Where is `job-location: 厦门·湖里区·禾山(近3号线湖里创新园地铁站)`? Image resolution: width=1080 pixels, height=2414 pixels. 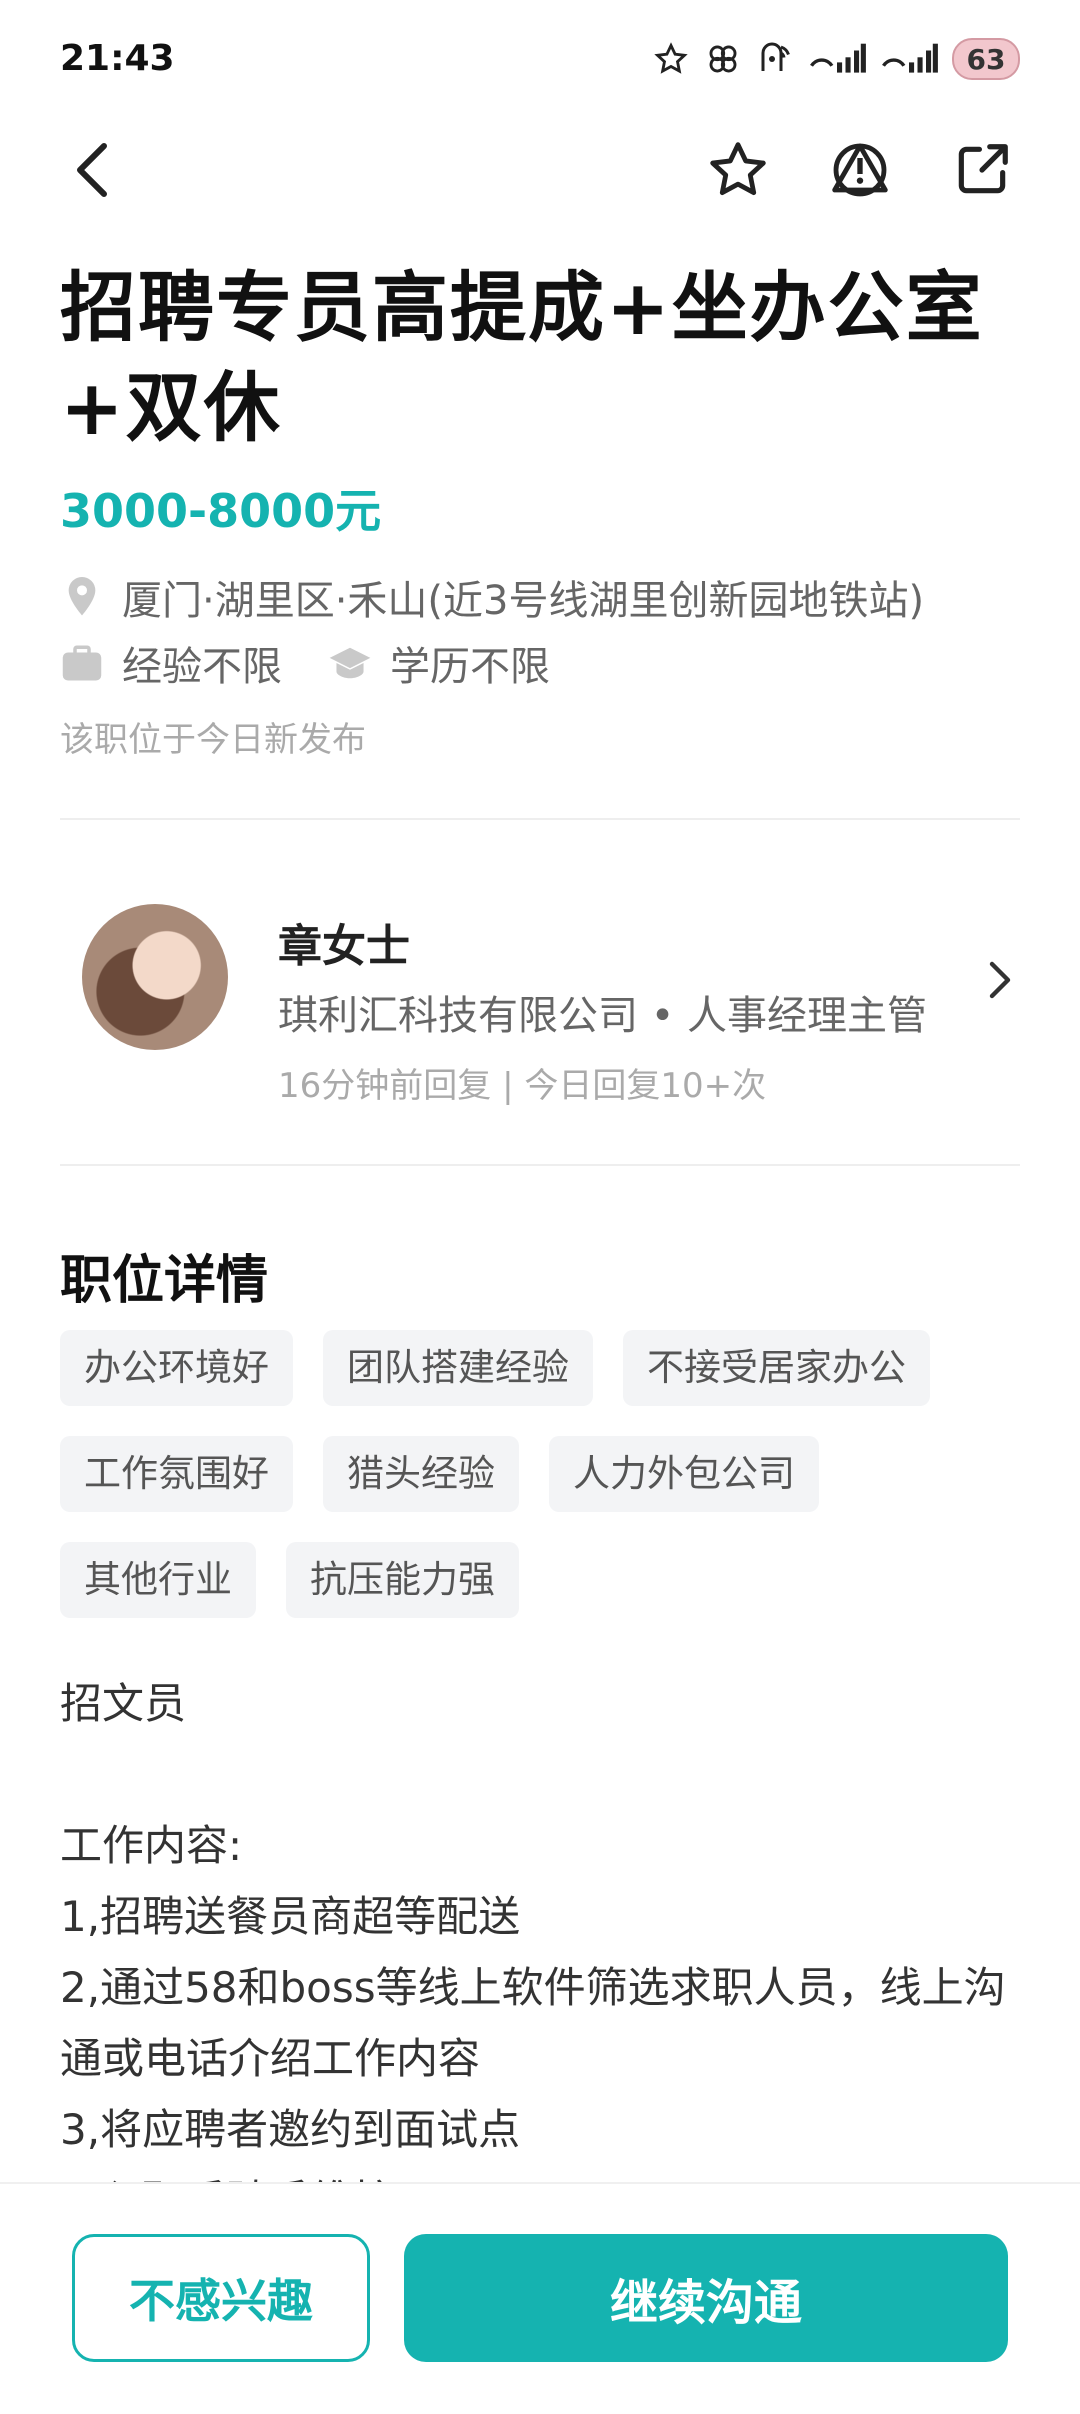 job-location: 厦门·湖里区·禾山(近3号线湖里创新园地铁站) is located at coordinates (523, 601).